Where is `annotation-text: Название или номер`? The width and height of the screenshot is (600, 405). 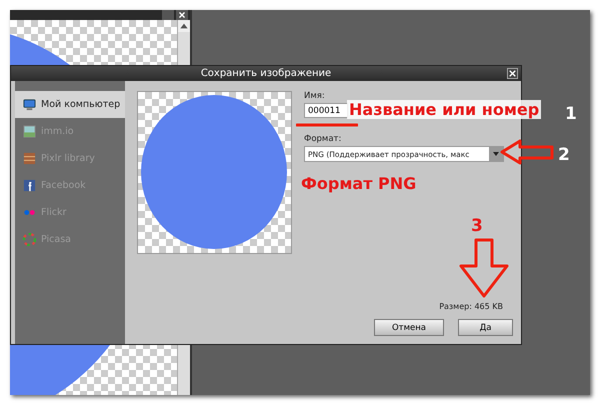
annotation-text: Название или номер is located at coordinates (444, 109).